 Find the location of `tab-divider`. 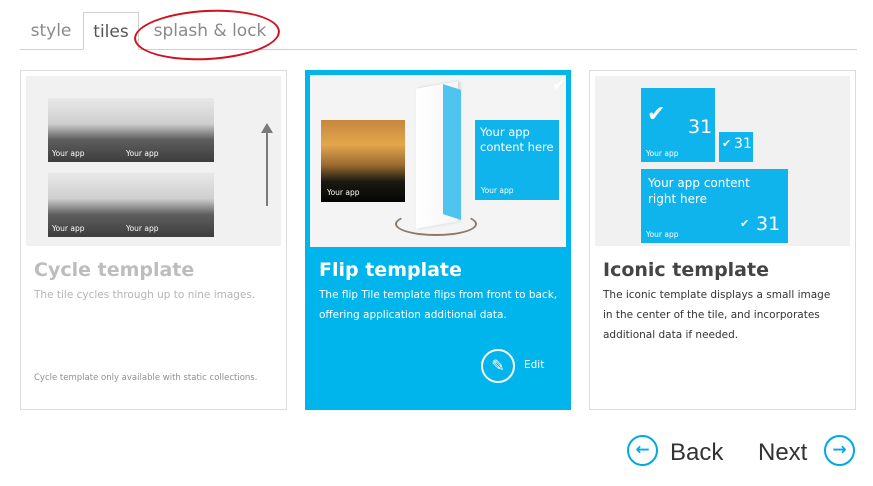

tab-divider is located at coordinates (438, 49).